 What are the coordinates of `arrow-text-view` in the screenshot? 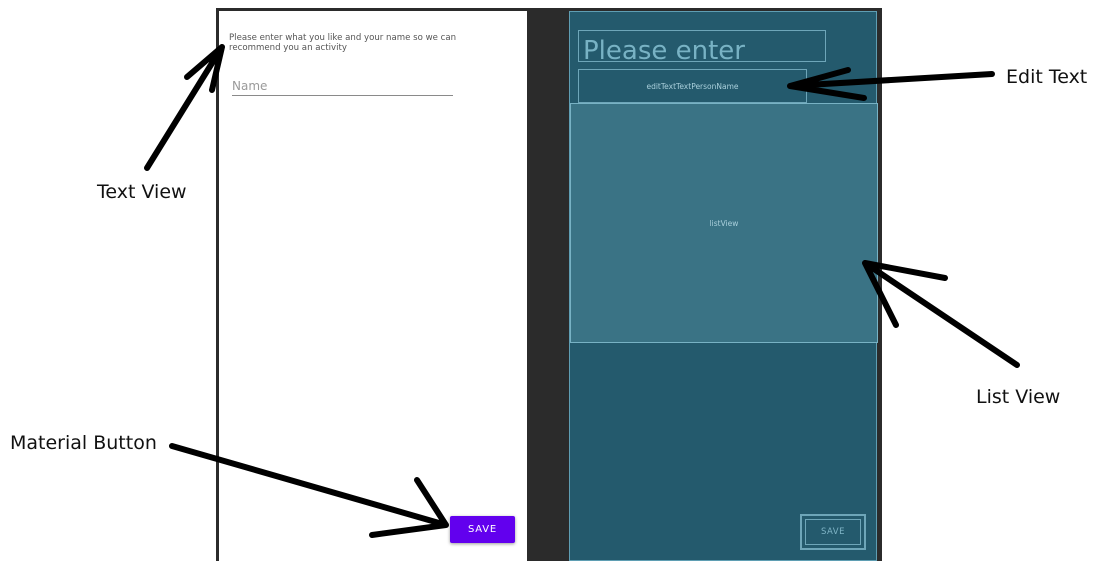 It's located at (184, 107).